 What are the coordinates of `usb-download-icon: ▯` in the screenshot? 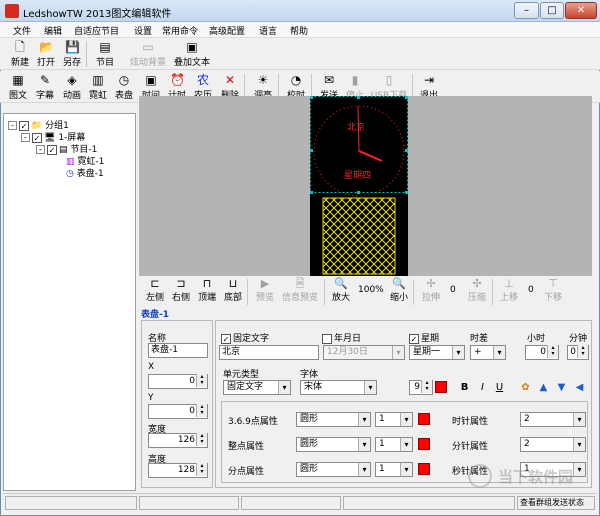 It's located at (389, 80).